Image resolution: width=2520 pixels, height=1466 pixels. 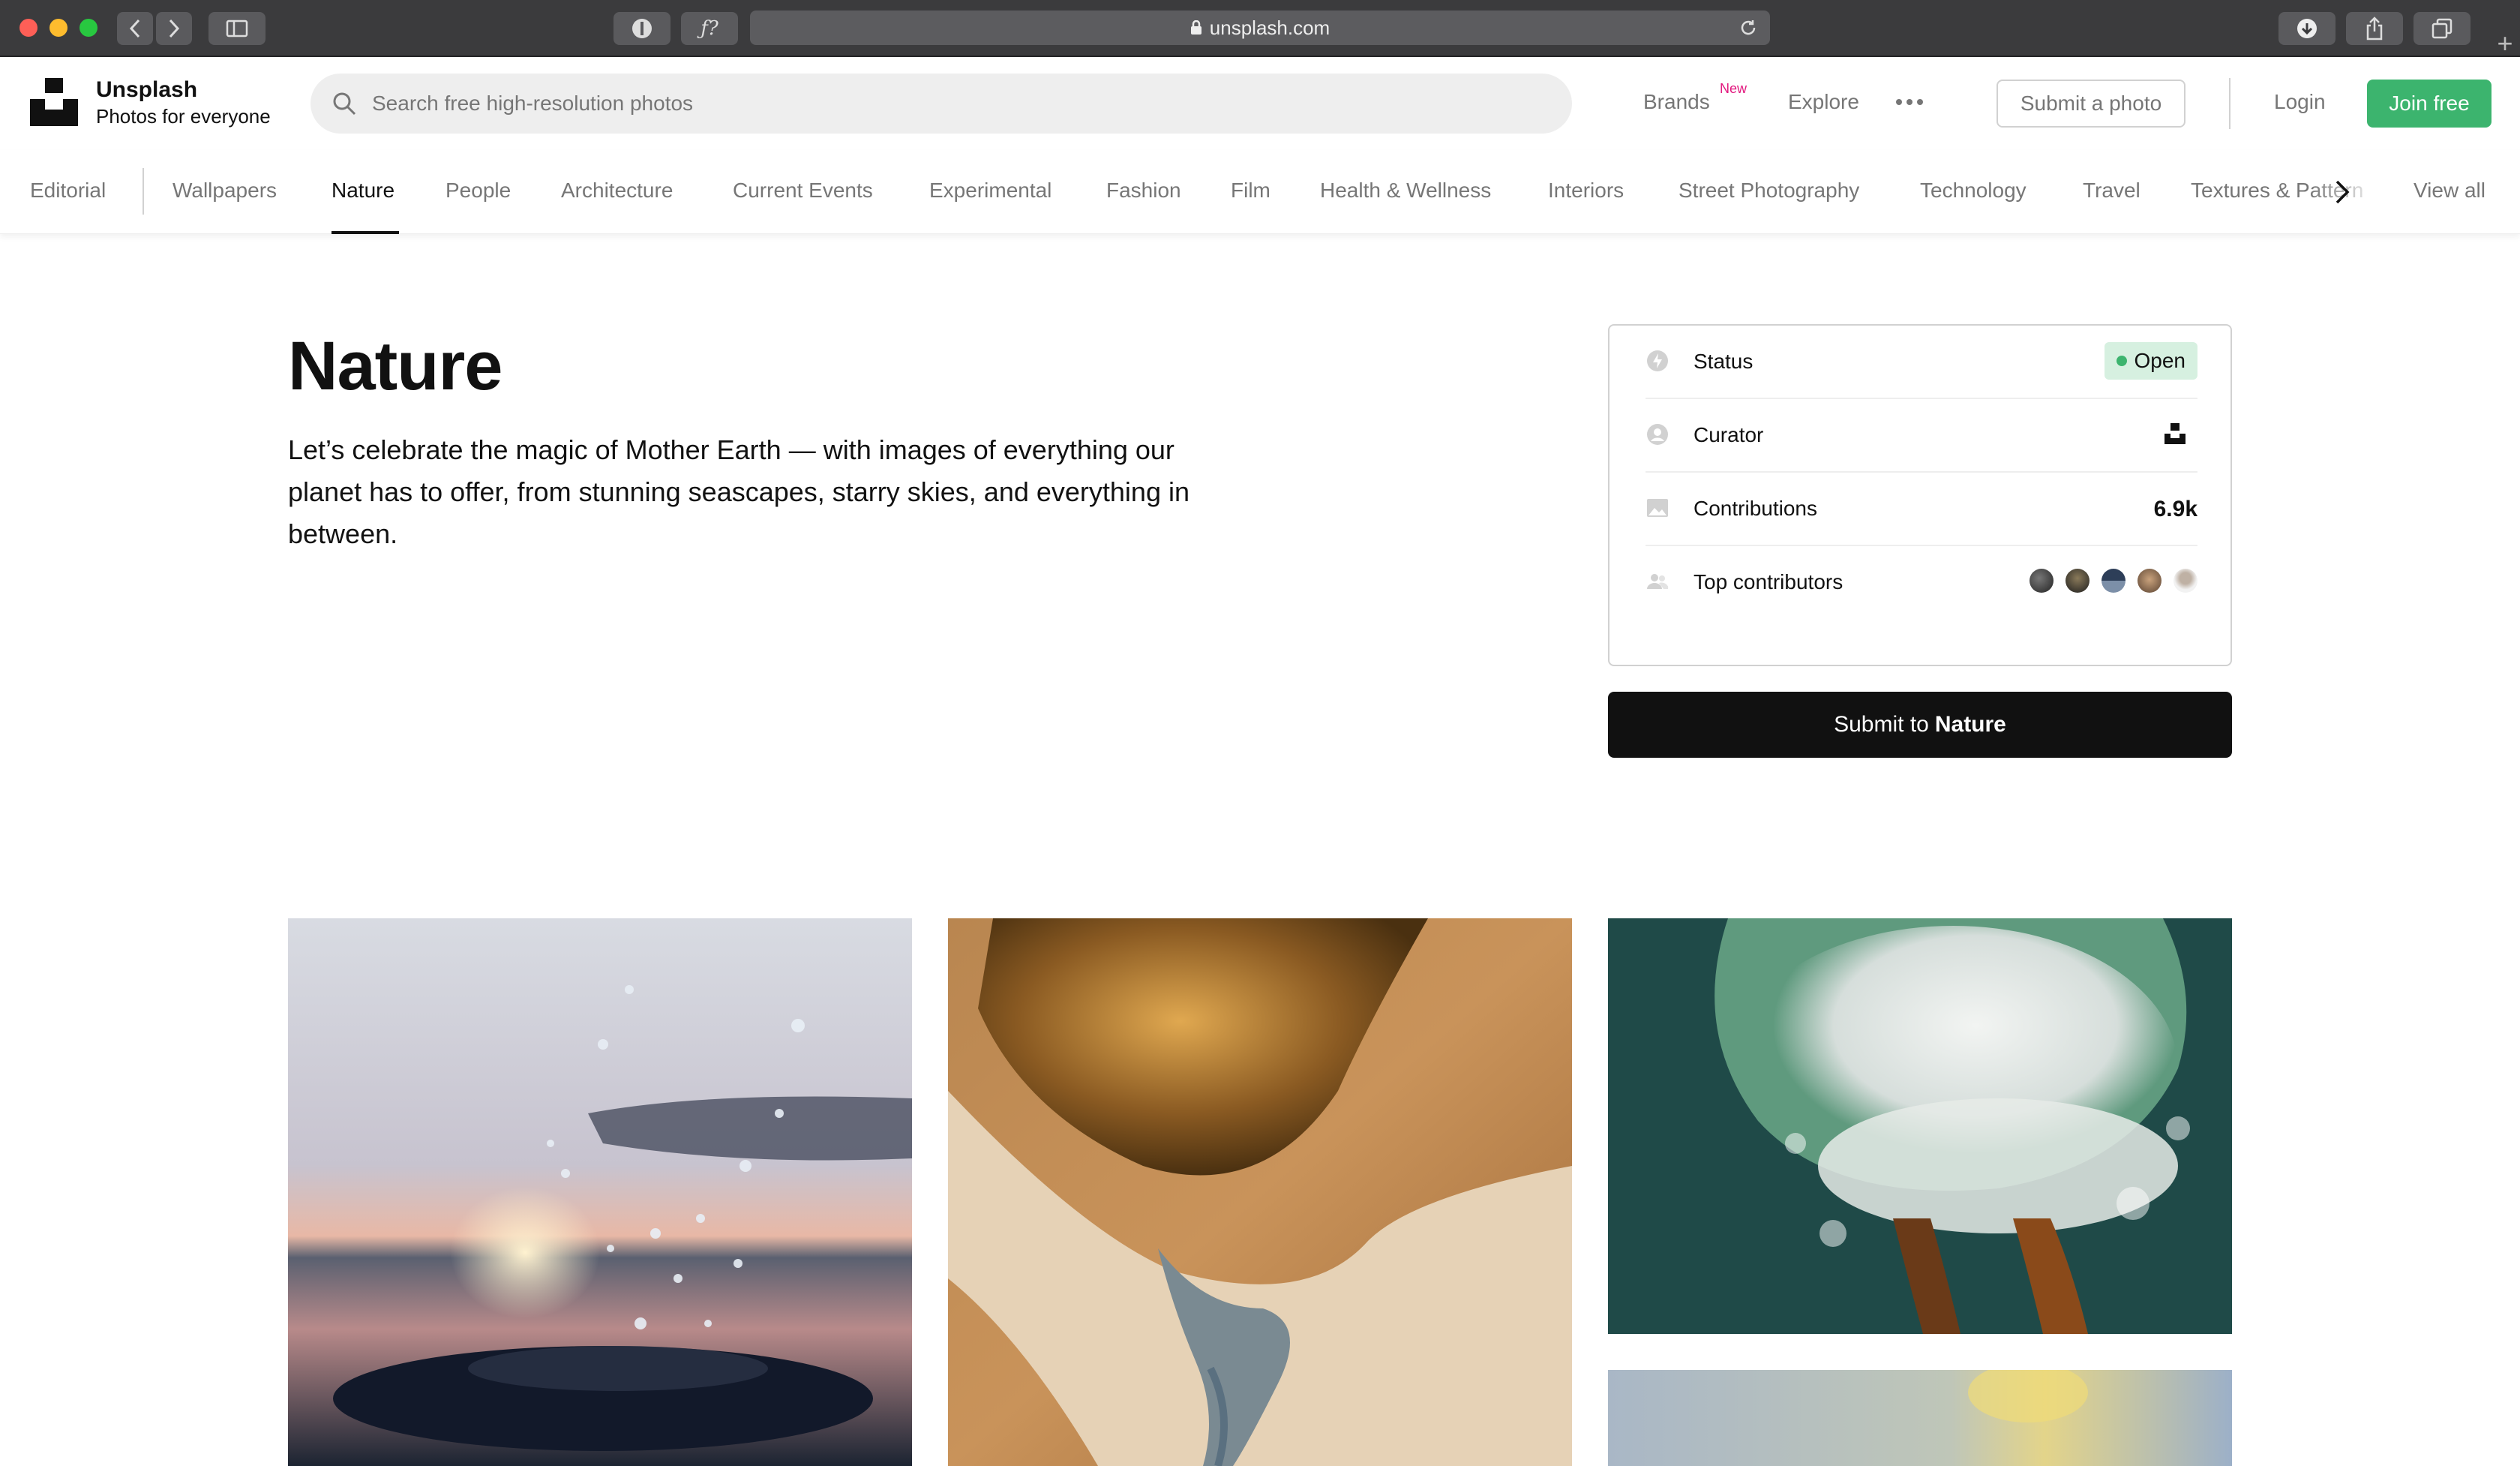 I want to click on aerial-sand-image, so click(x=1260, y=1192).